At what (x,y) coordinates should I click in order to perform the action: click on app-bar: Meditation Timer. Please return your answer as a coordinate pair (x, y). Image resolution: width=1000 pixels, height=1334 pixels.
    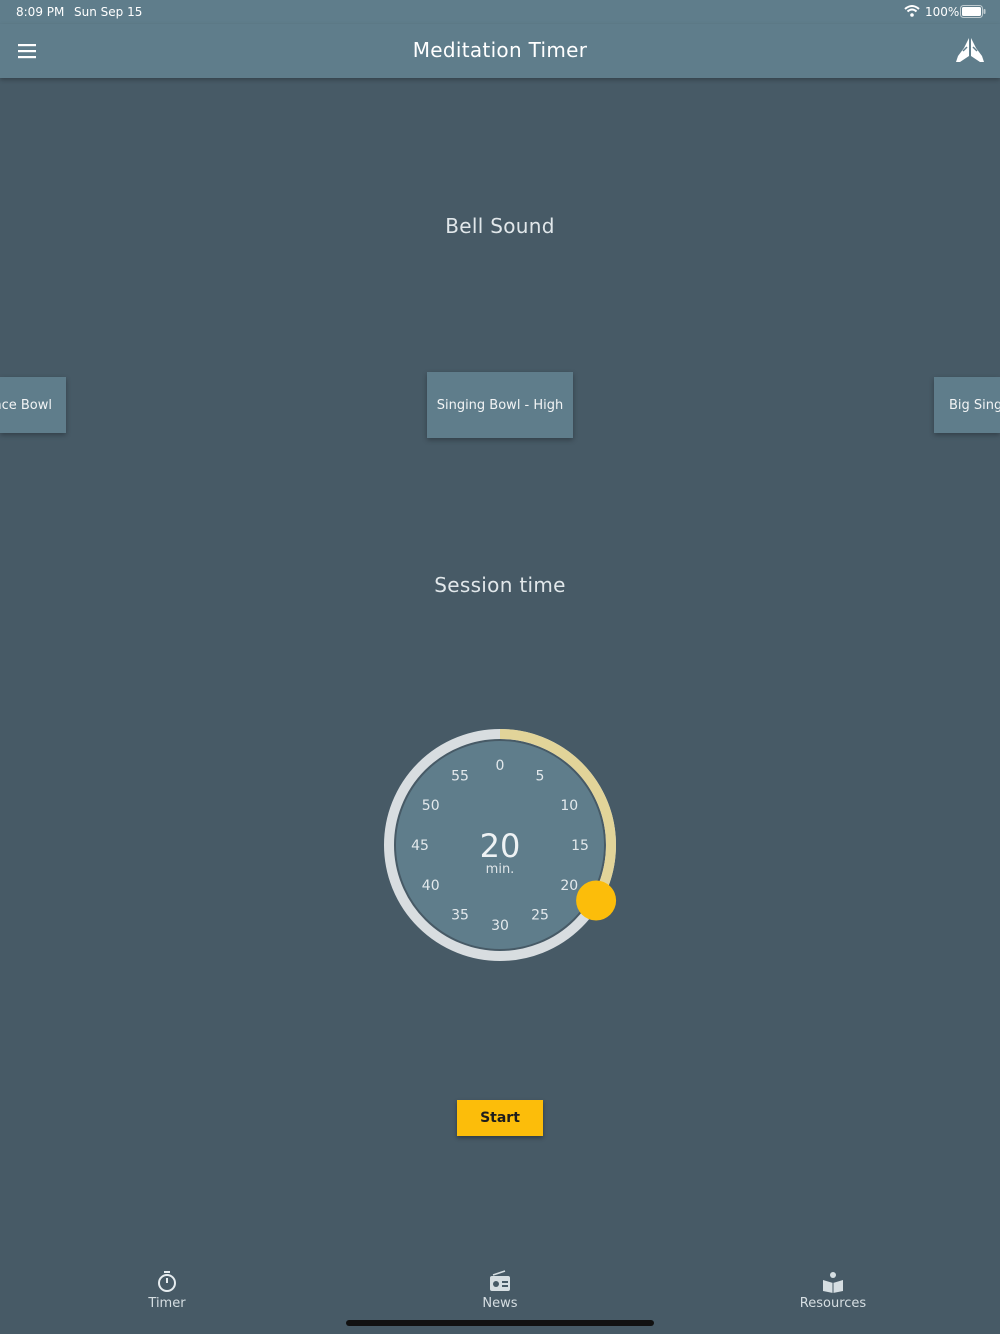
    Looking at the image, I should click on (500, 51).